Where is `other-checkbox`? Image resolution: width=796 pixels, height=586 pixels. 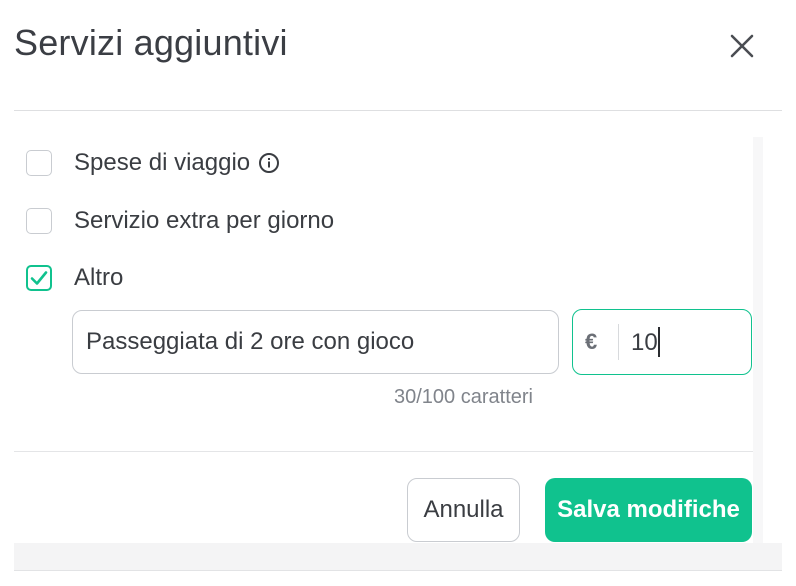 other-checkbox is located at coordinates (39, 278).